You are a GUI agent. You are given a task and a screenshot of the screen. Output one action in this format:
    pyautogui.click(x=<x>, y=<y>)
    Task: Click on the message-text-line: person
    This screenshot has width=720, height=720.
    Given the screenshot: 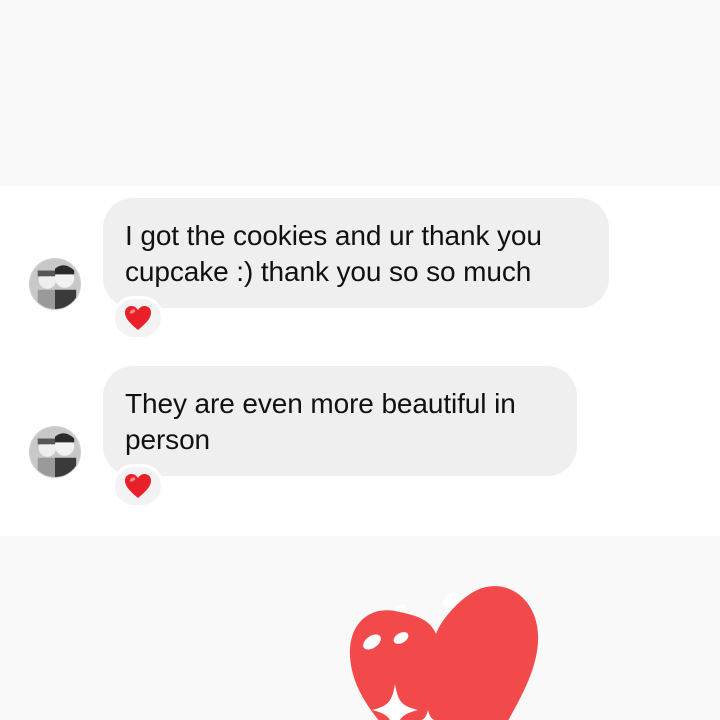 What is the action you would take?
    pyautogui.click(x=168, y=439)
    